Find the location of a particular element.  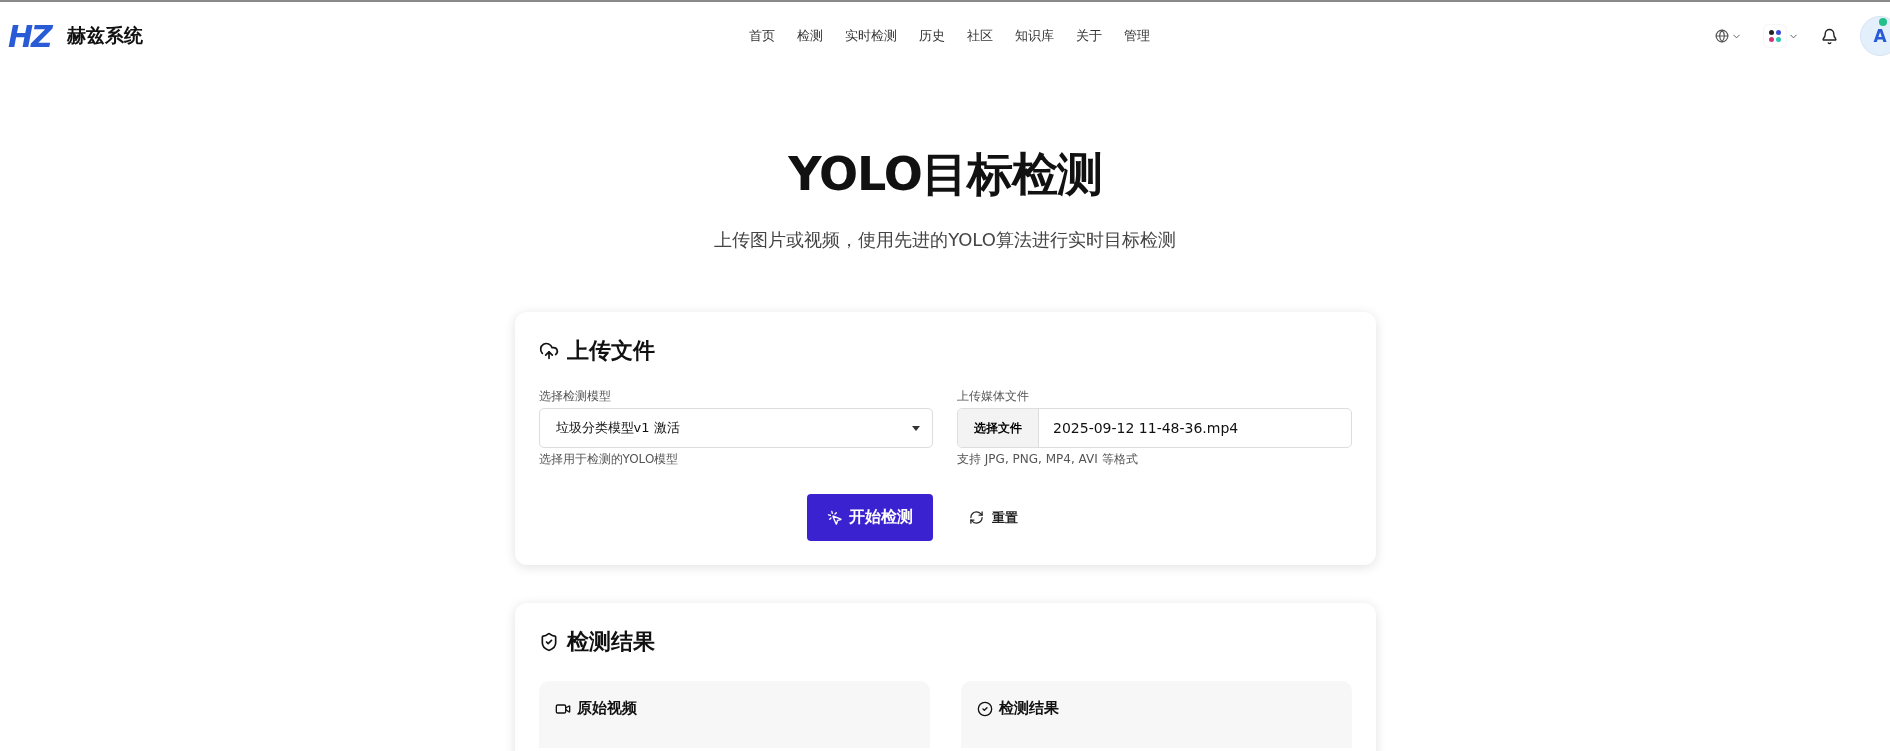

nav-link: 知识库 is located at coordinates (1034, 36).